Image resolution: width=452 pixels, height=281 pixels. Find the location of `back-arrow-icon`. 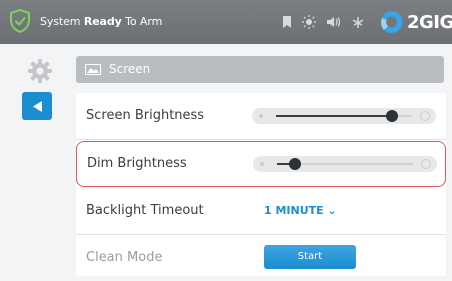

back-arrow-icon is located at coordinates (37, 106).